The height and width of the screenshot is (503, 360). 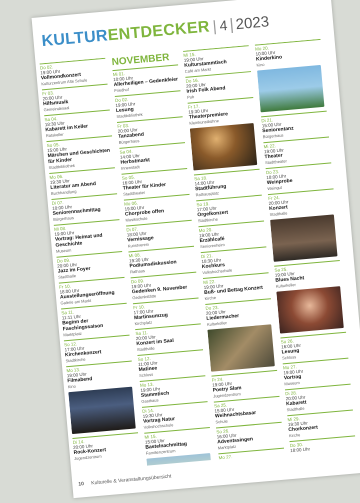 I want to click on portrait-woman-photo, so click(x=310, y=310).